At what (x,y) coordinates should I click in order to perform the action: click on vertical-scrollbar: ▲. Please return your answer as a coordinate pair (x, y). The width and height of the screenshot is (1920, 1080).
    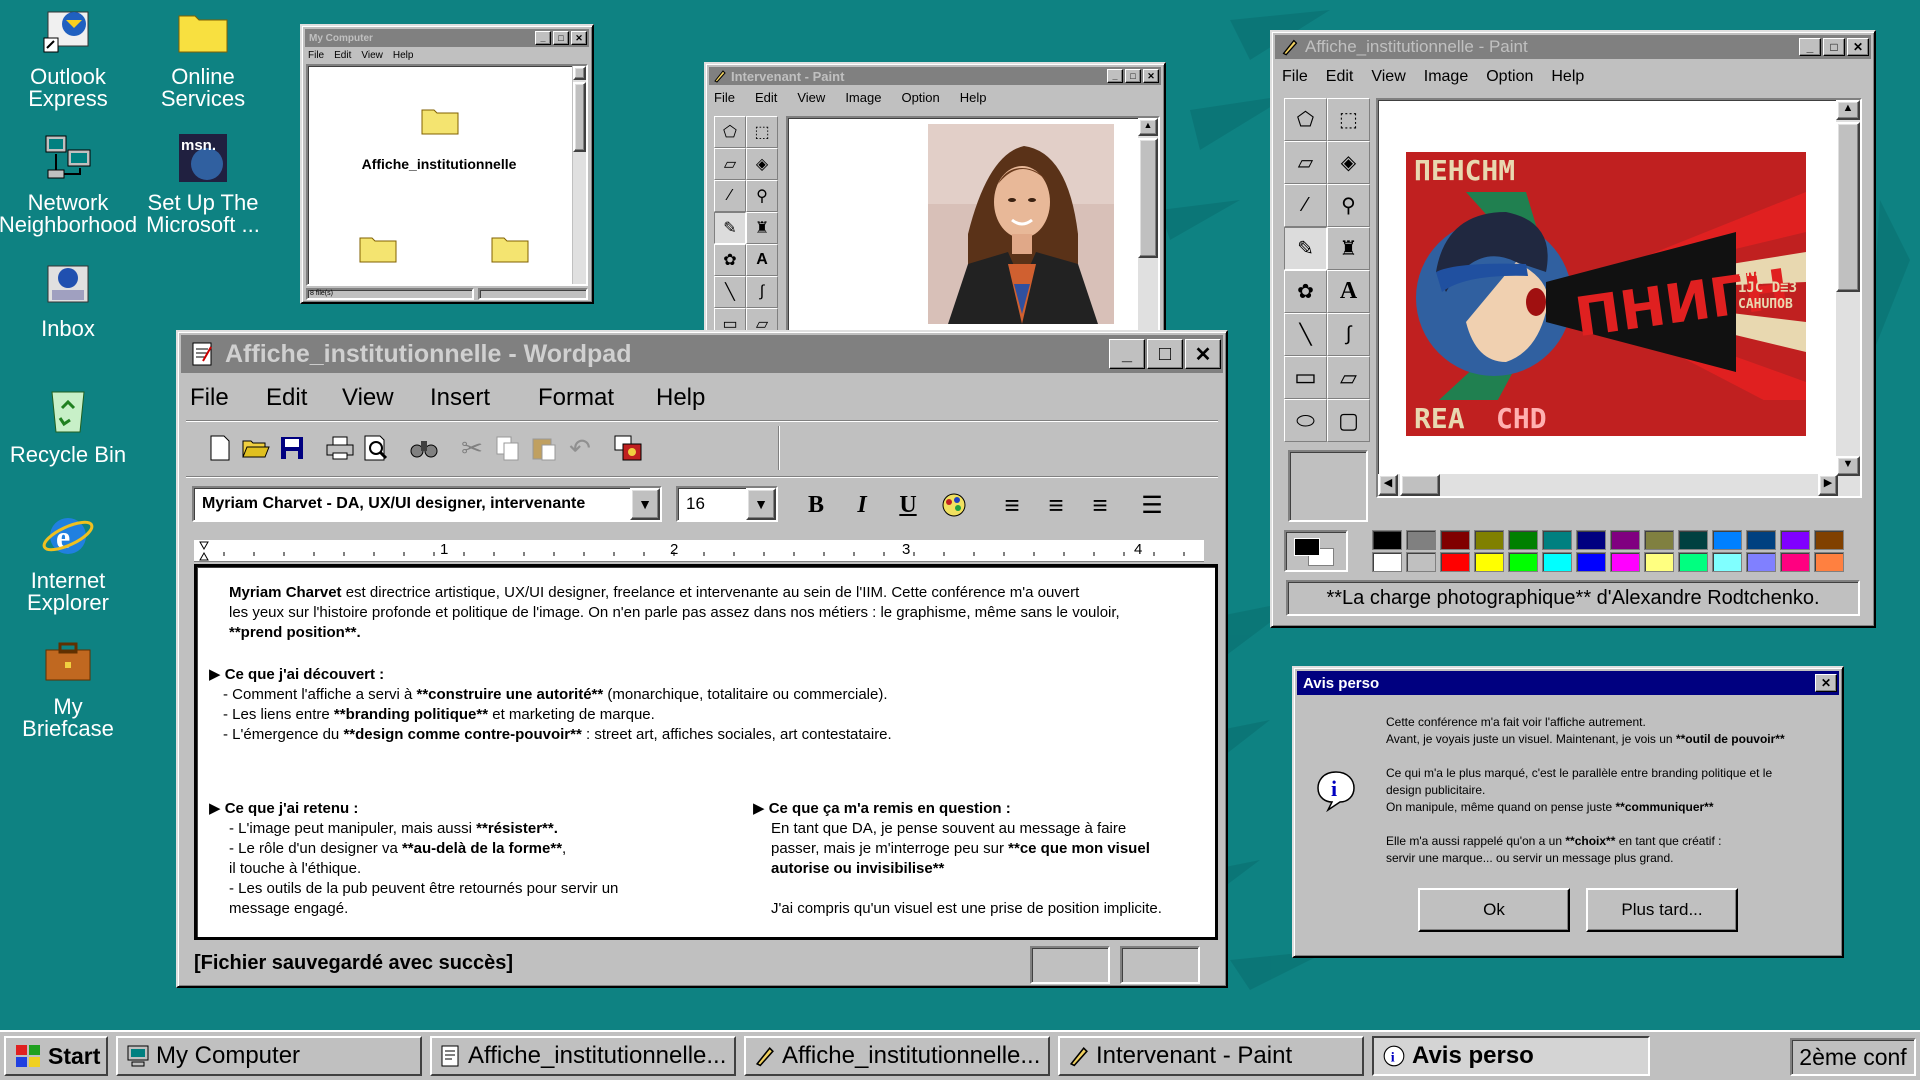
    Looking at the image, I should click on (1148, 225).